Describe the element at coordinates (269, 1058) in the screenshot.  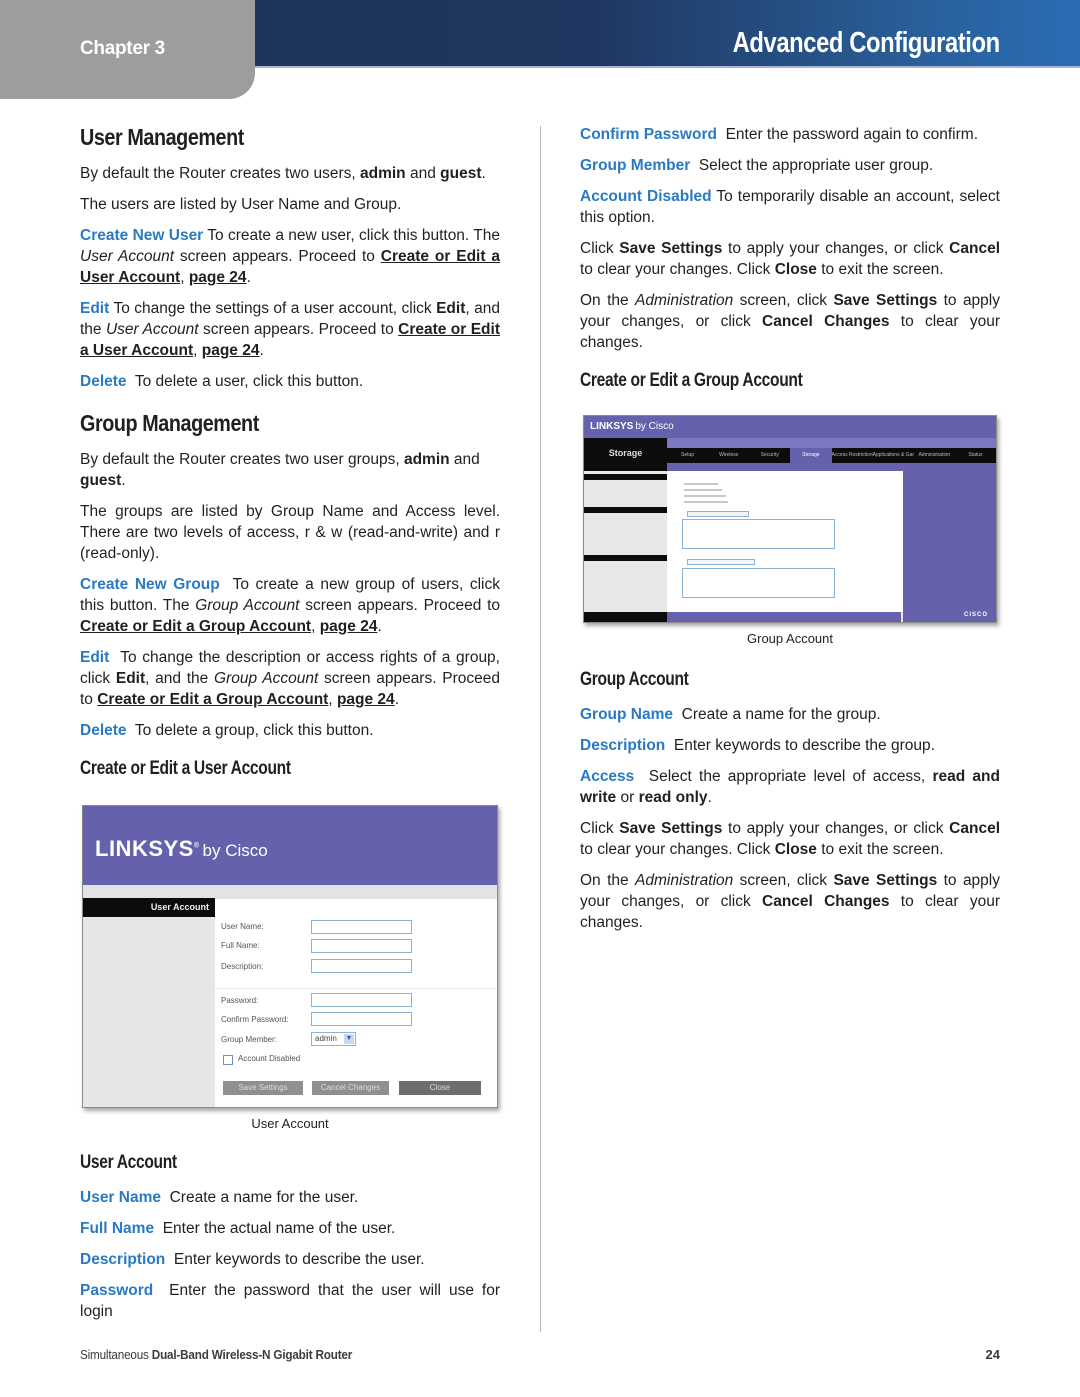
I see `checkbox-label: Account Disabled` at that location.